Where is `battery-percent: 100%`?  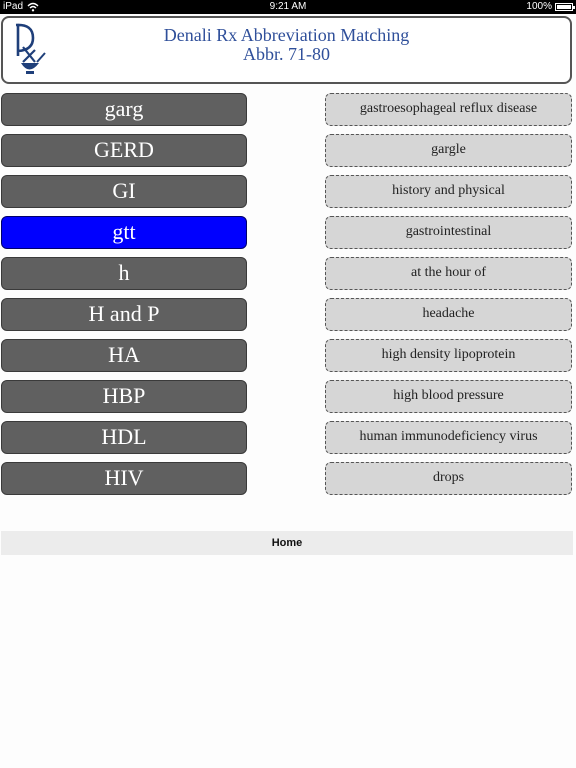 battery-percent: 100% is located at coordinates (539, 6).